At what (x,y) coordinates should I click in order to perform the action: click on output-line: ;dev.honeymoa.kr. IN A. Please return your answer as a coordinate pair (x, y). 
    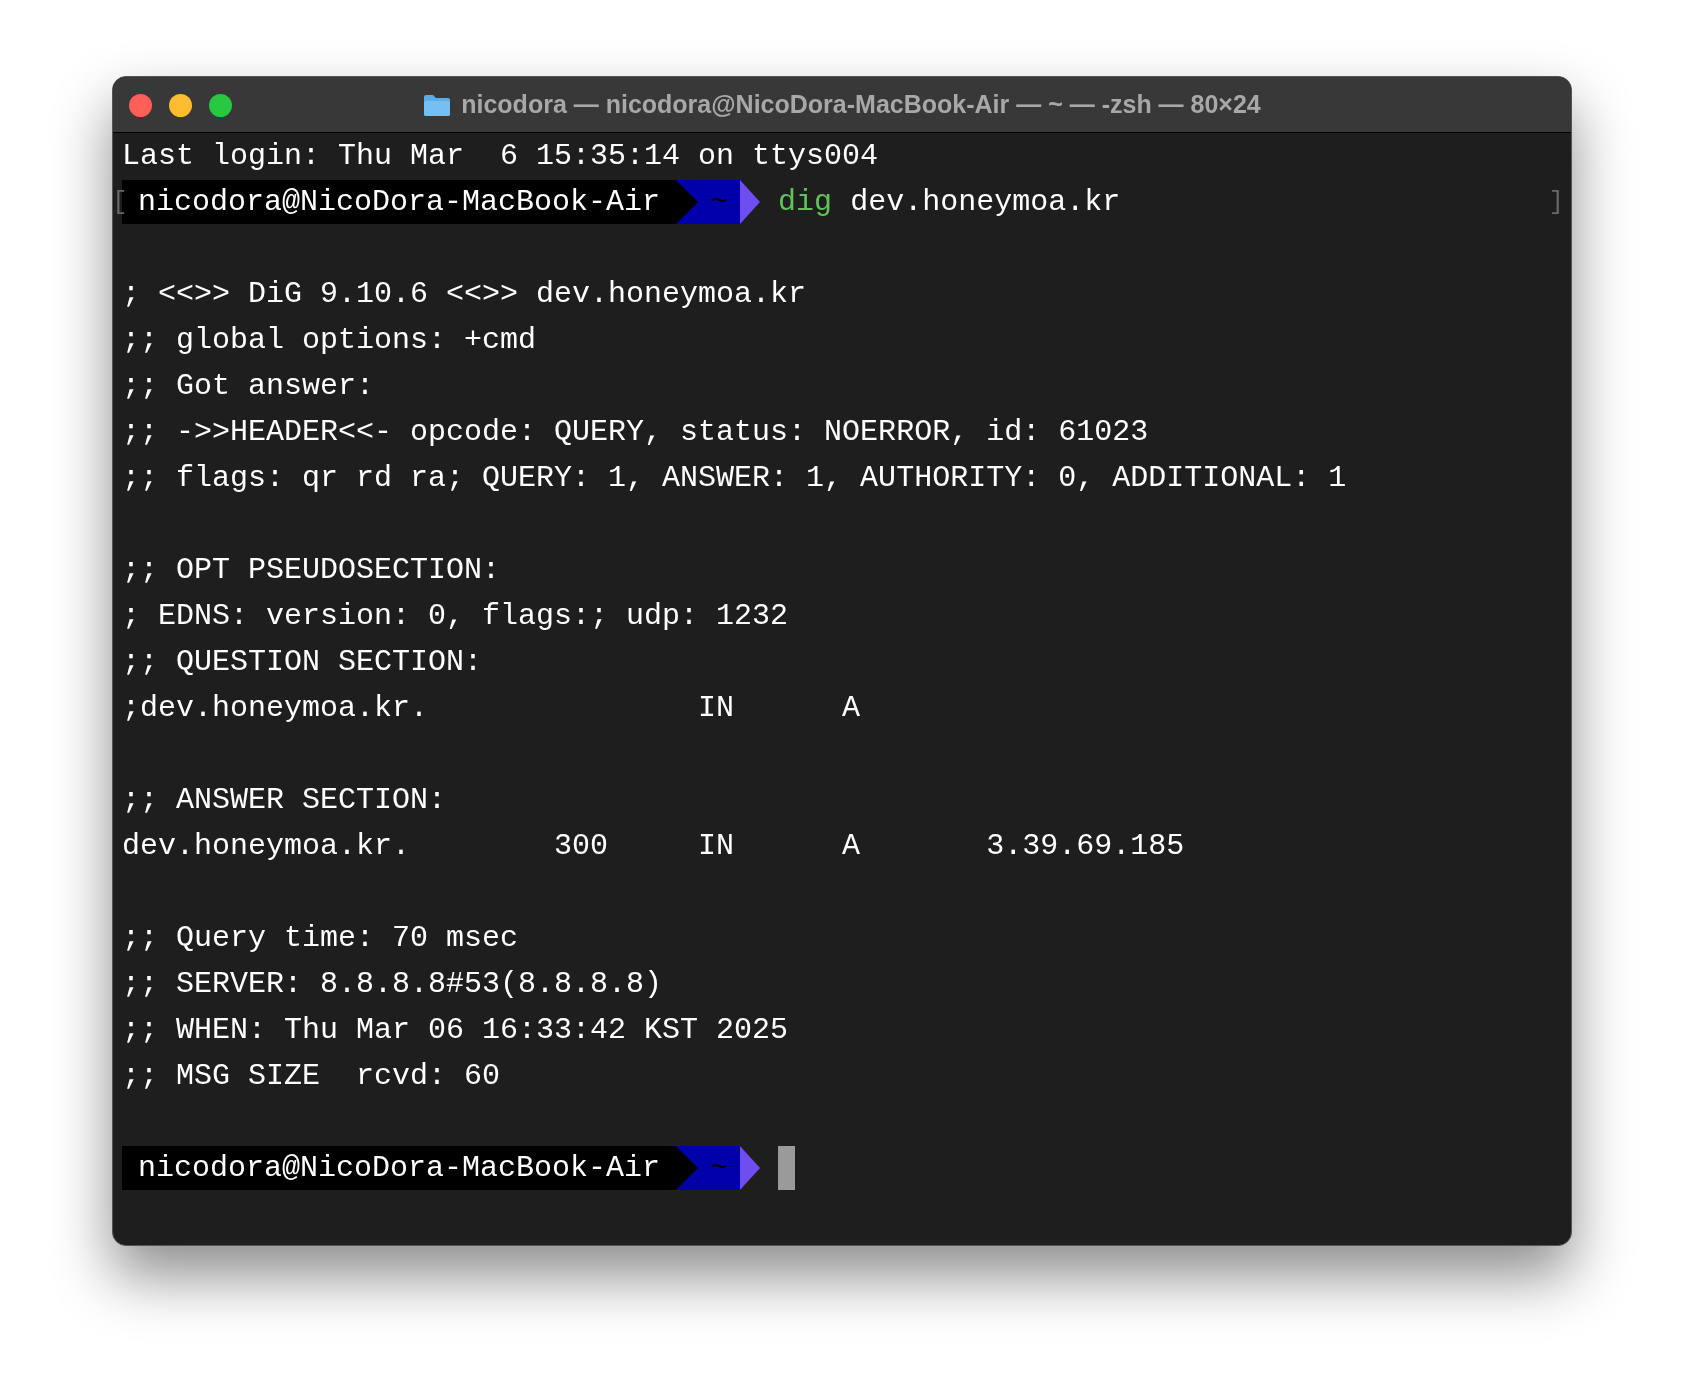
    Looking at the image, I should click on (491, 708).